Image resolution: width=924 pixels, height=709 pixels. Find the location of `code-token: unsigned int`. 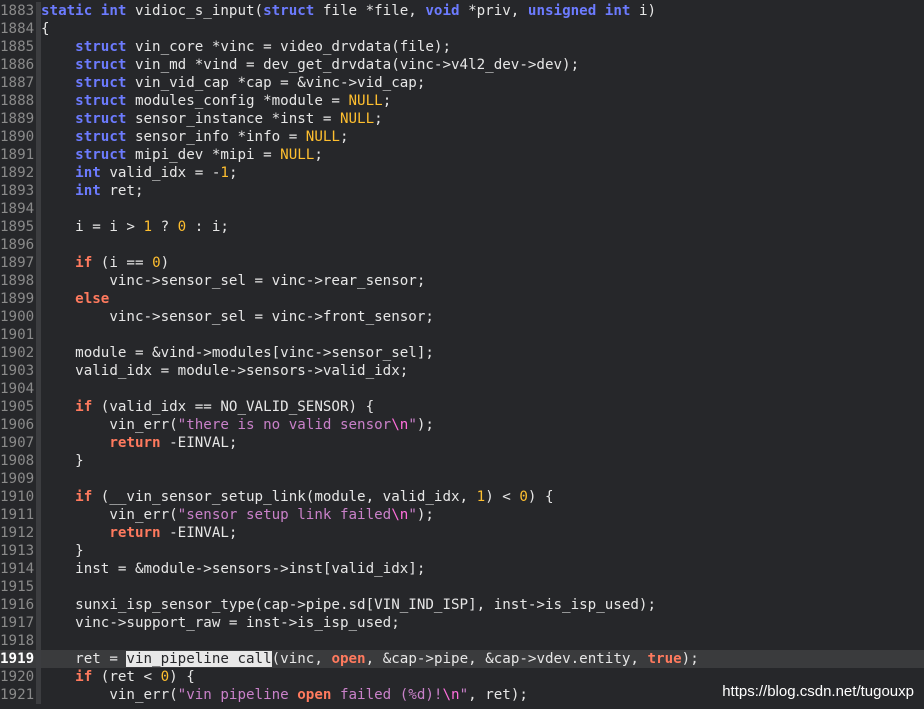

code-token: unsigned int is located at coordinates (579, 11).